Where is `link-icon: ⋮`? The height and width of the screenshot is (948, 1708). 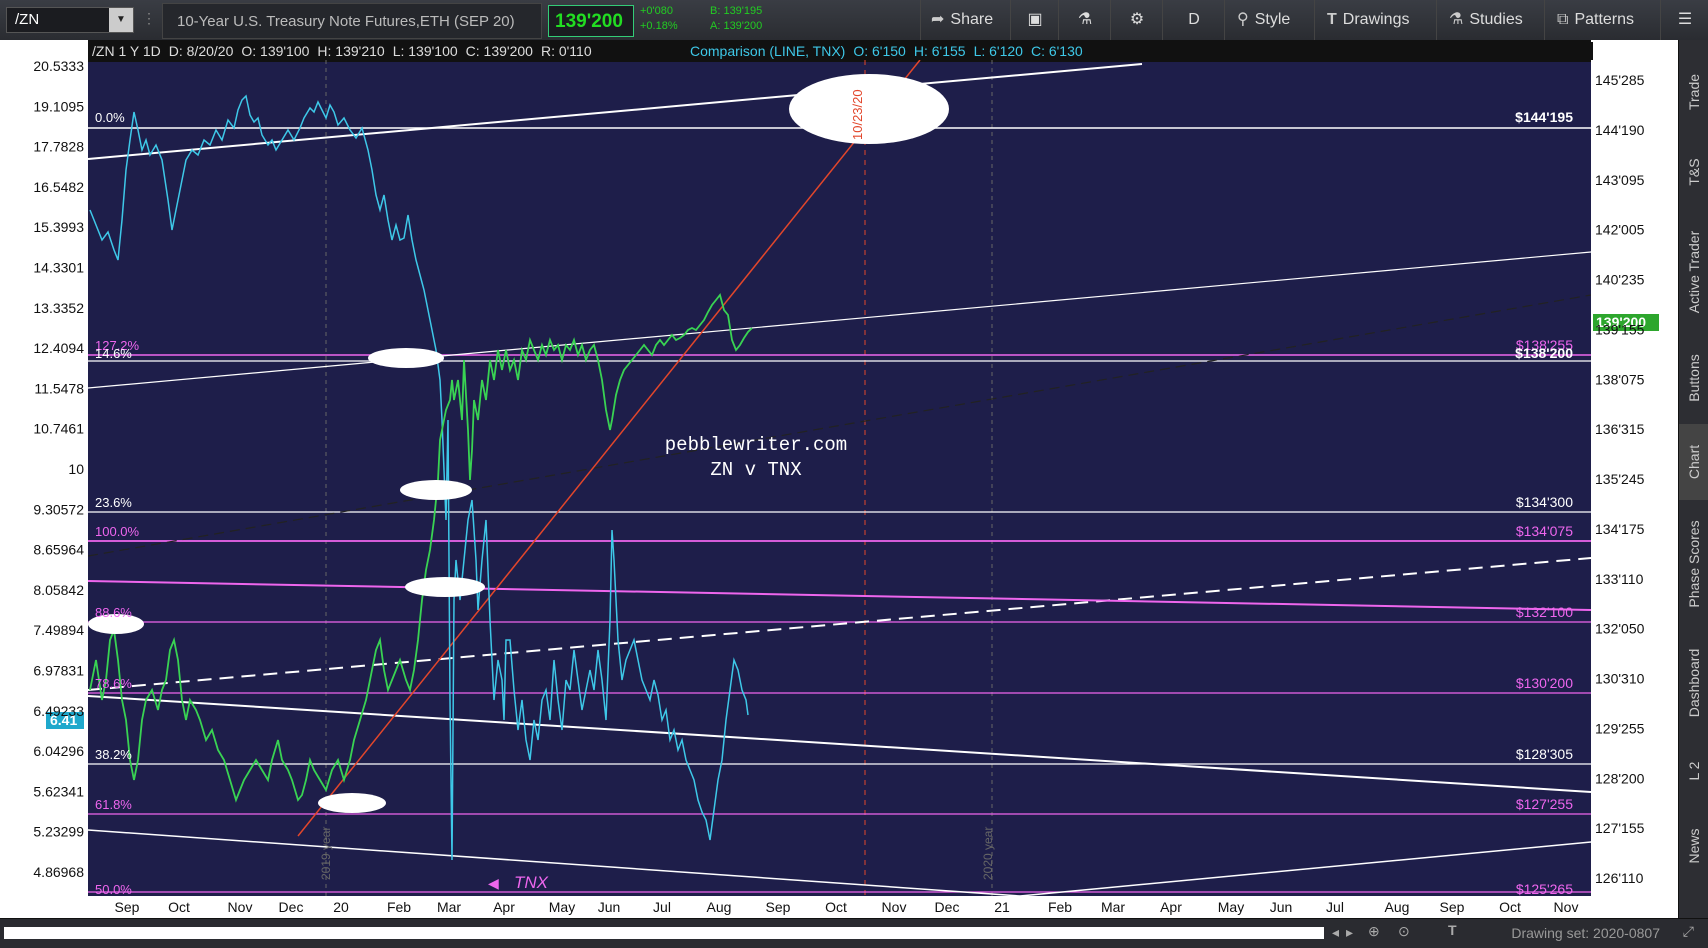 link-icon: ⋮ is located at coordinates (149, 18).